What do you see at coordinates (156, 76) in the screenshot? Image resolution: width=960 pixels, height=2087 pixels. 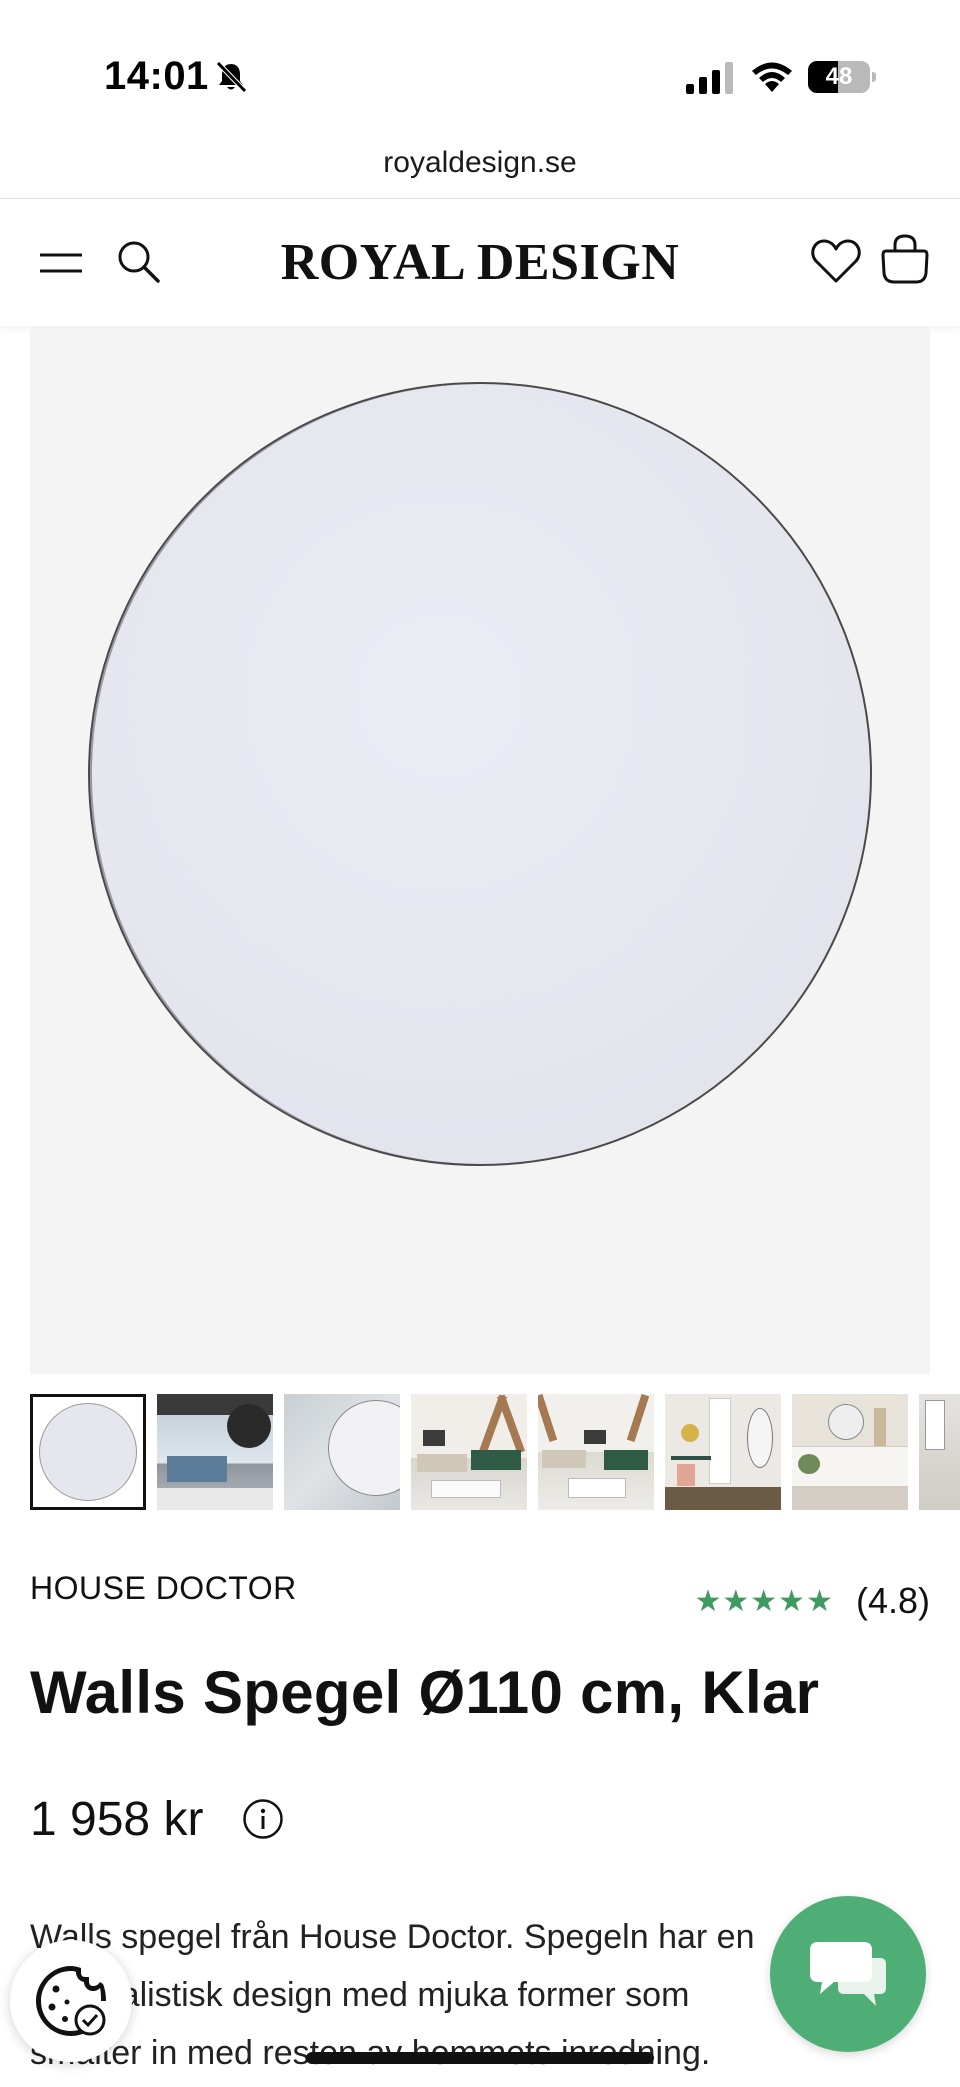 I see `status-time: 14:01` at bounding box center [156, 76].